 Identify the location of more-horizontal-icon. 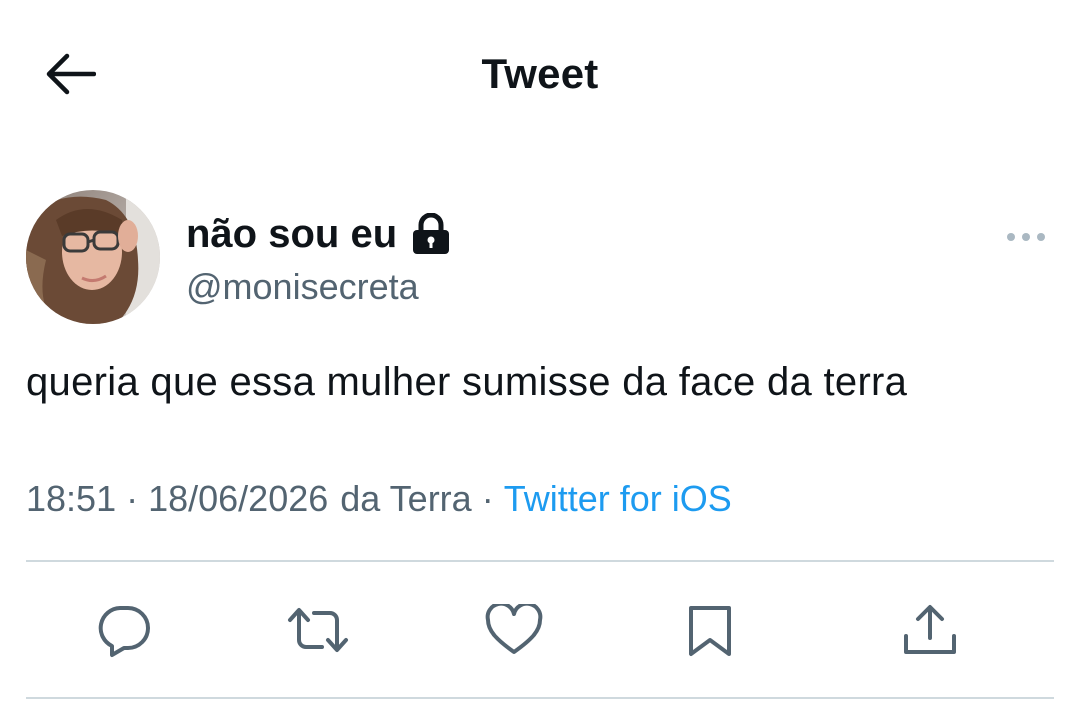
(1026, 237).